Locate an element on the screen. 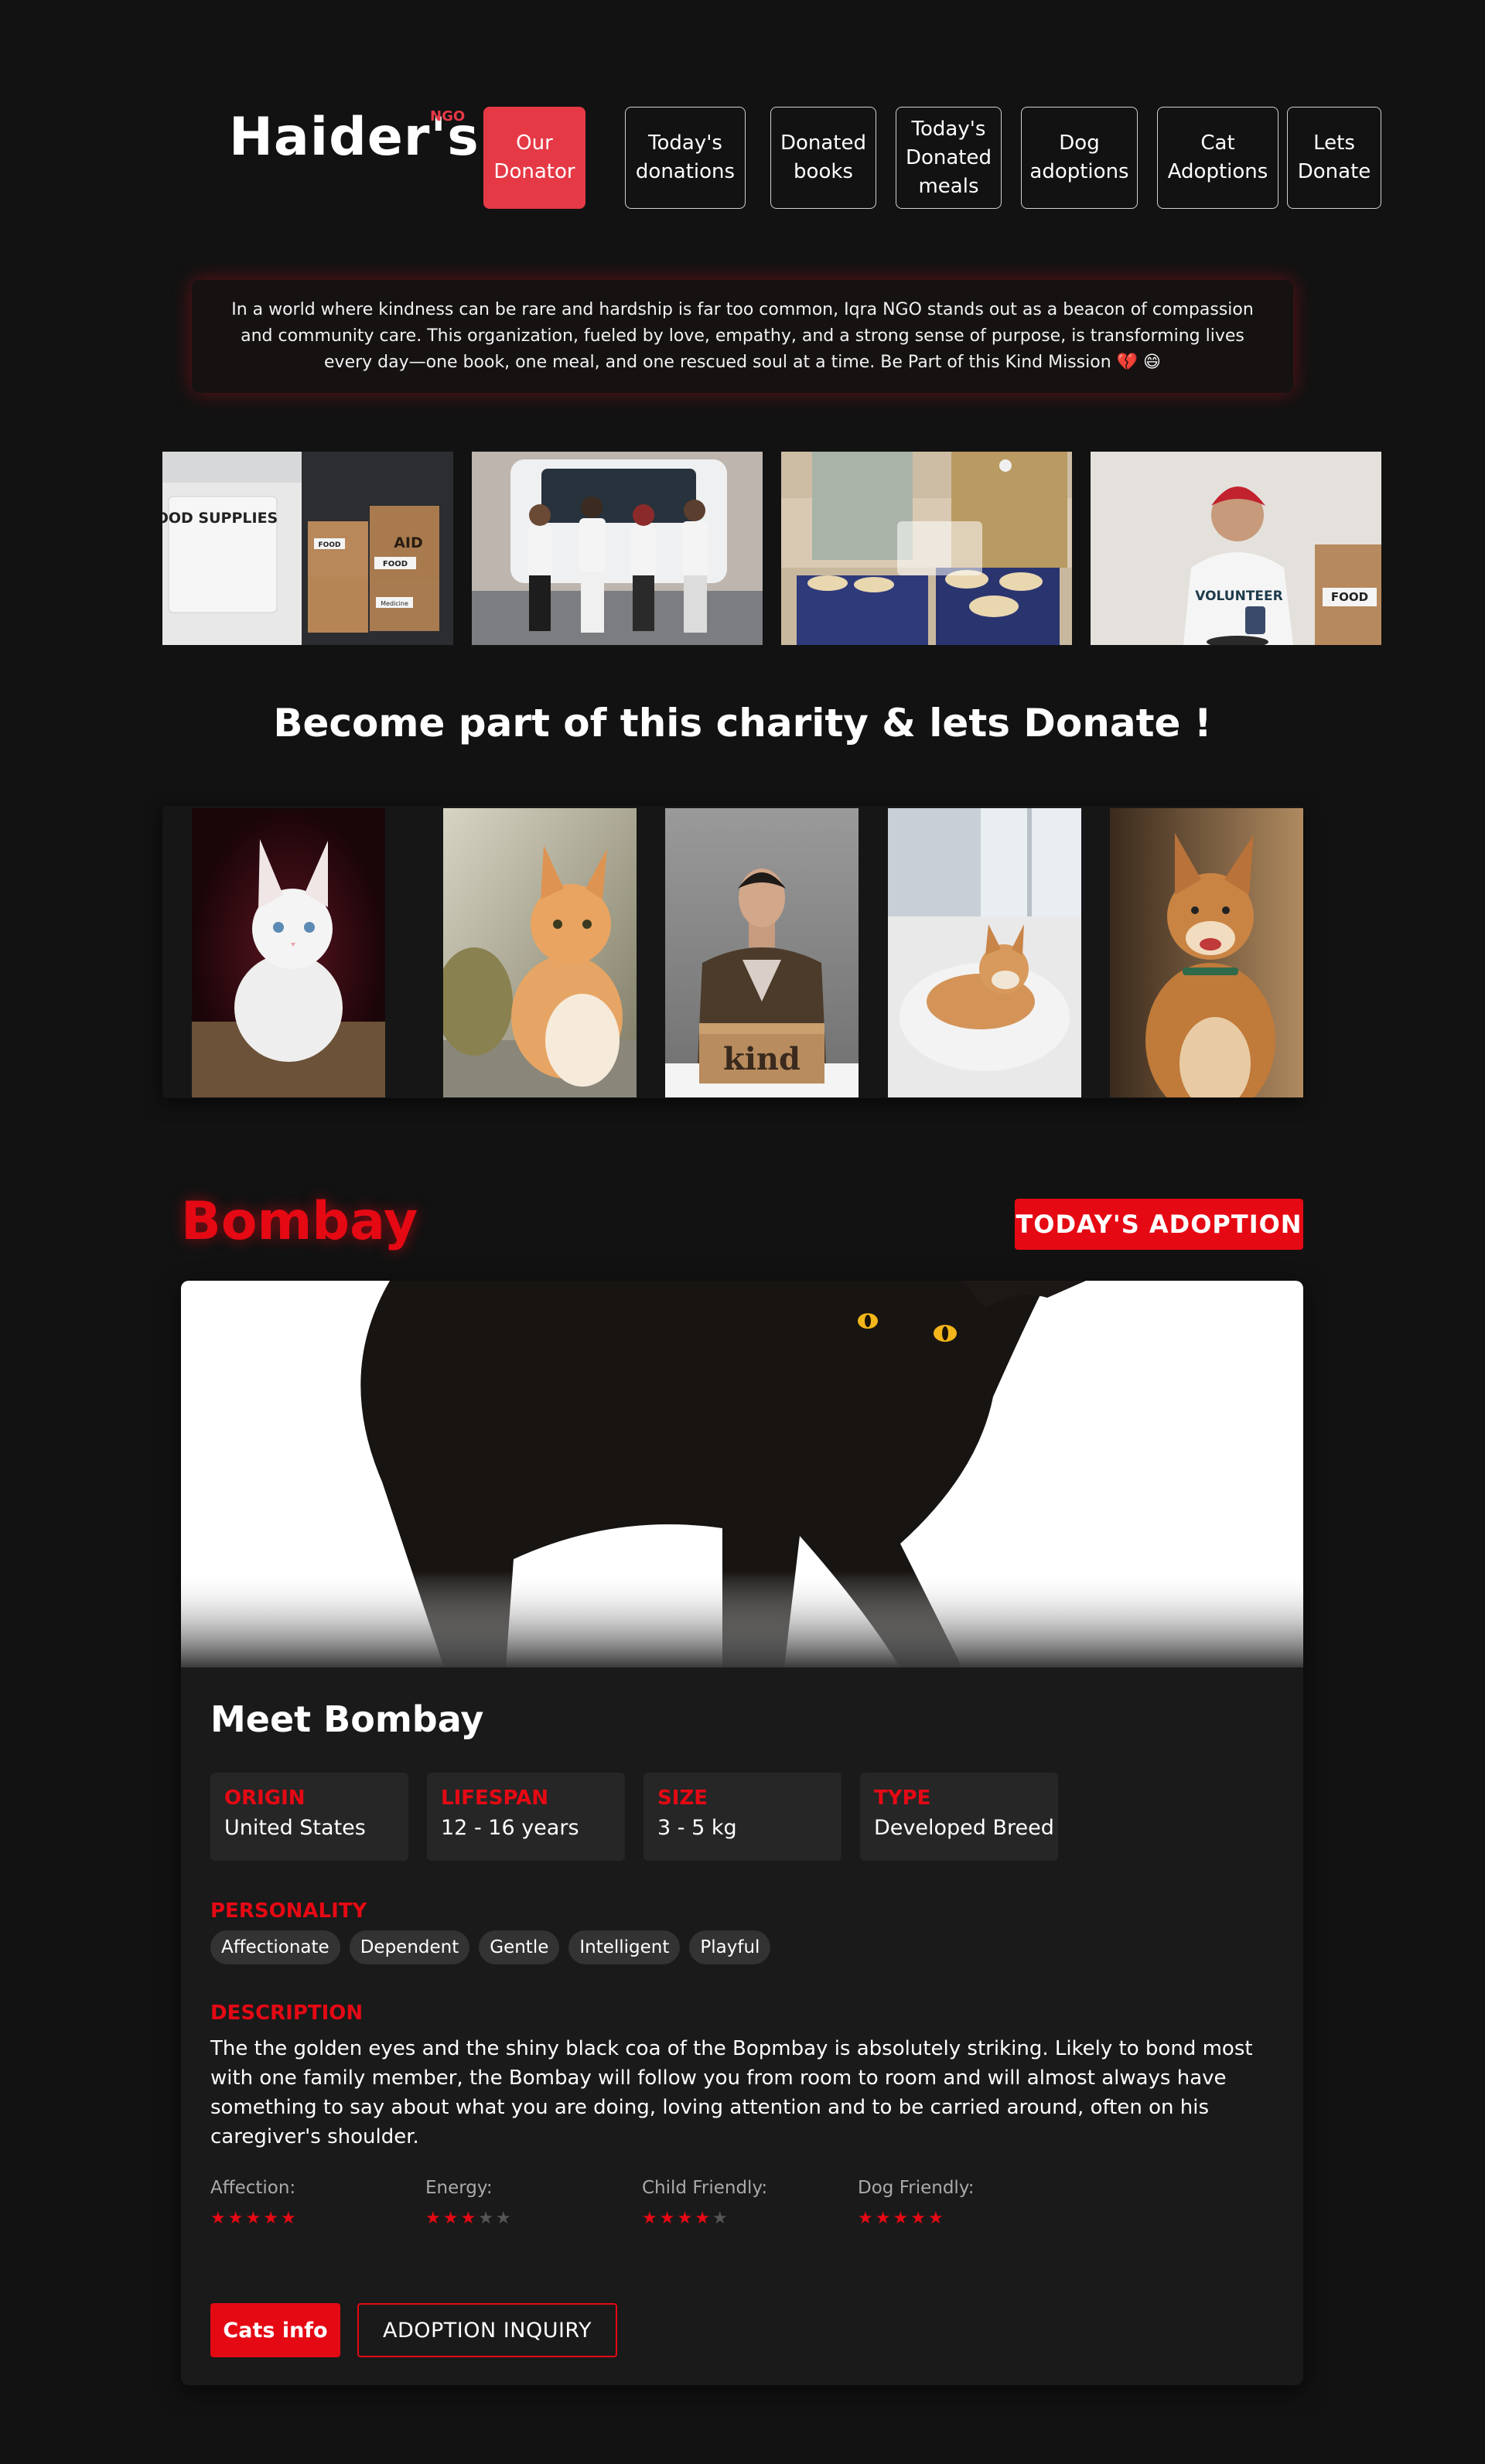 The height and width of the screenshot is (2464, 1485). fact-type: TYPE Developed Breed is located at coordinates (959, 1817).